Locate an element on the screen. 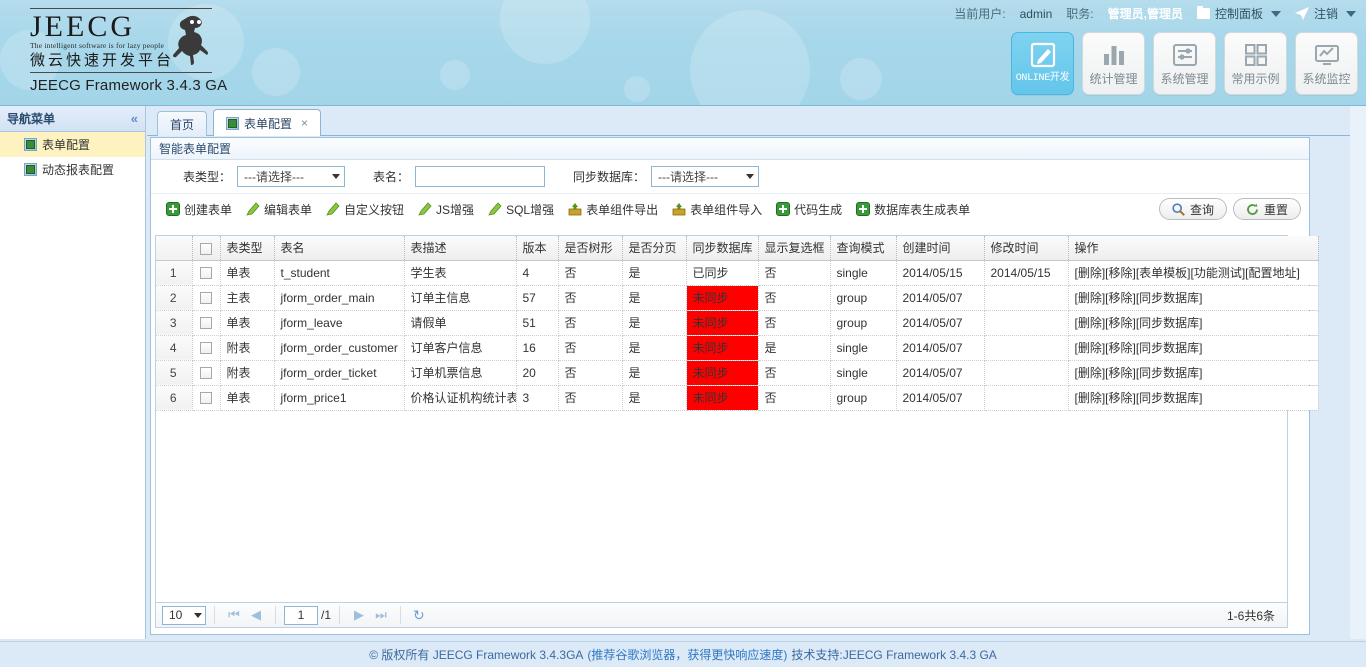 This screenshot has height=667, width=1366. tab-home: 首页 is located at coordinates (182, 123).